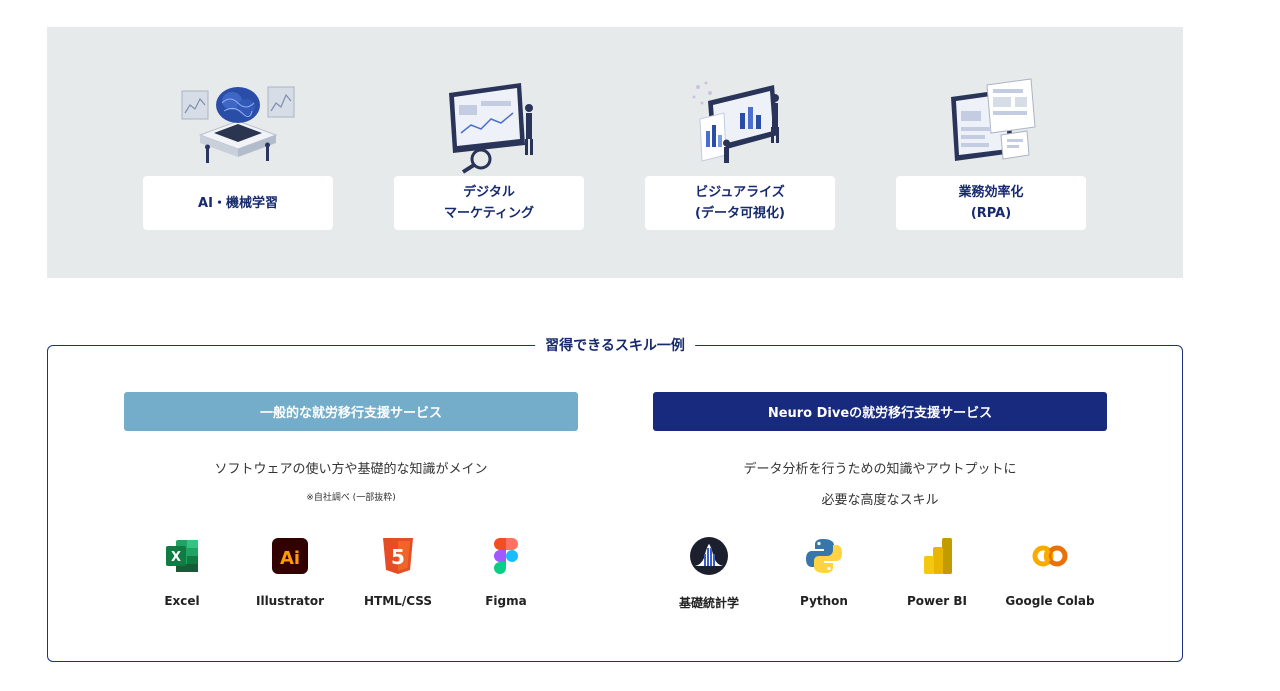  I want to click on tool-name: Python, so click(824, 601).